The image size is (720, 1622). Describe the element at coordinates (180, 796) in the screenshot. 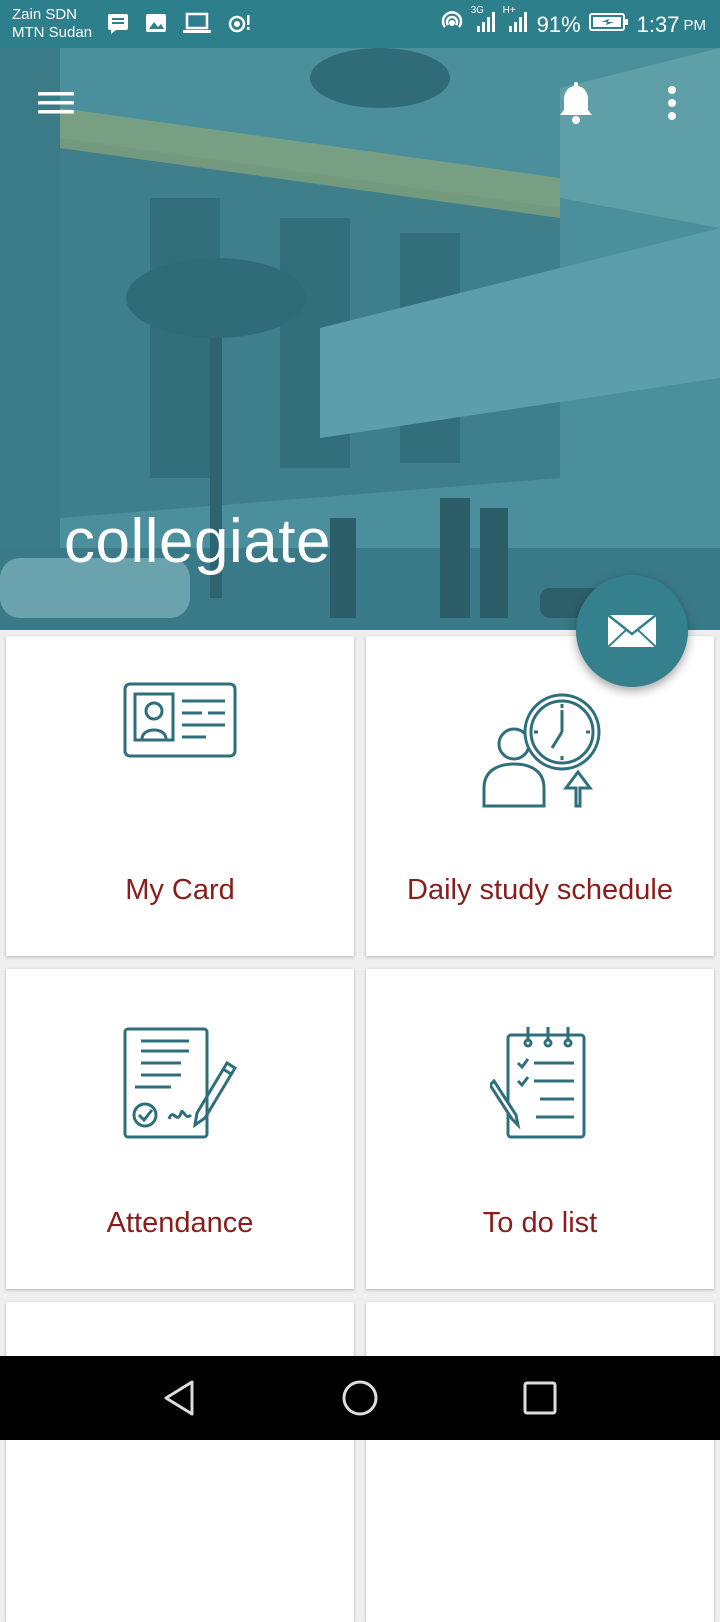

I see `tile-my-card: My Card` at that location.